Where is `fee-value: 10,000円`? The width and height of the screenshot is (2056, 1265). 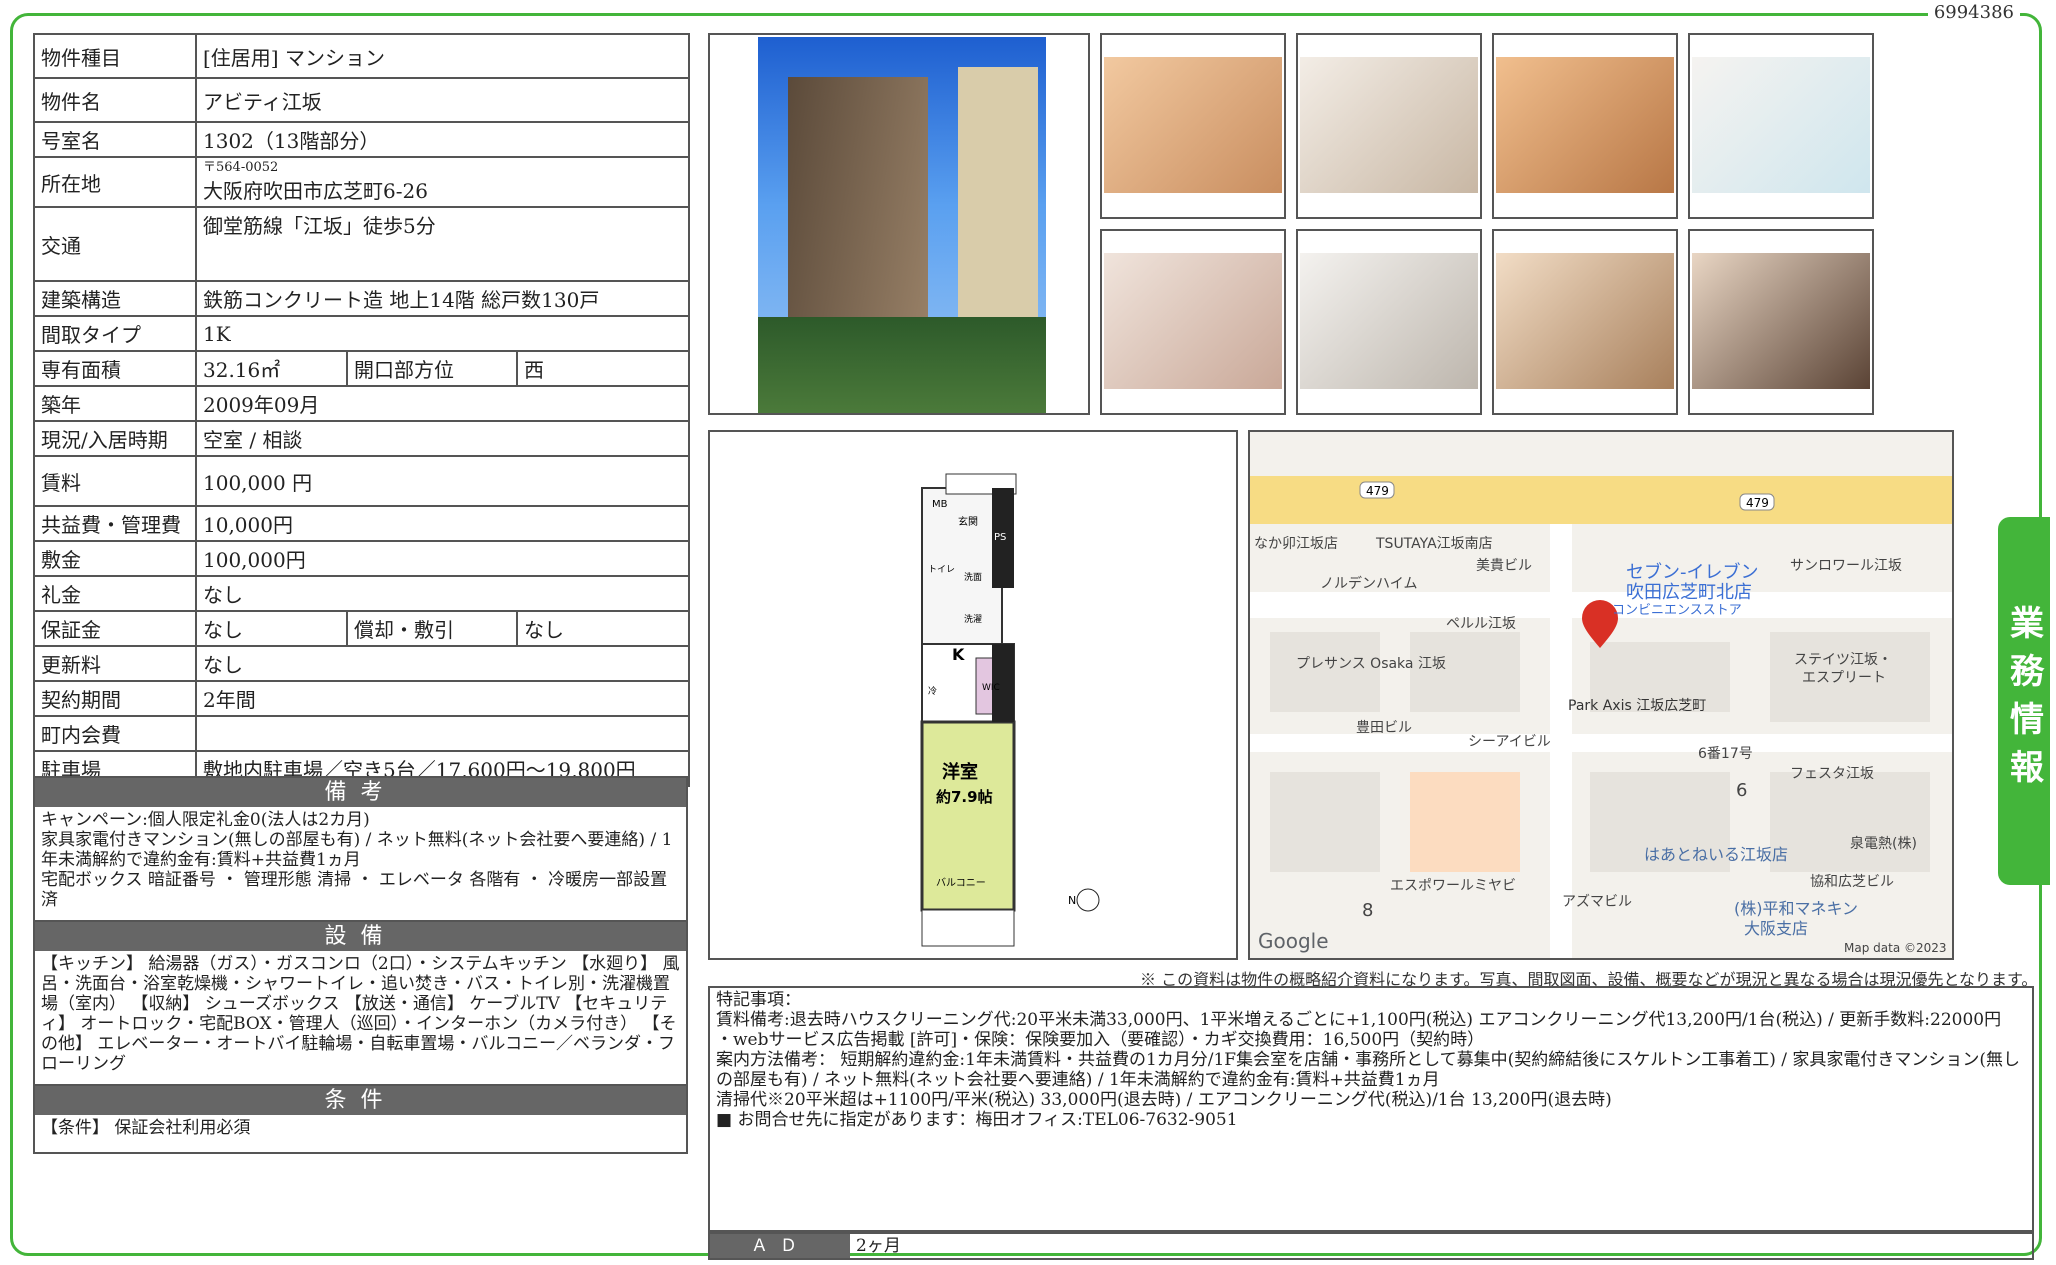
fee-value: 10,000円 is located at coordinates (442, 523).